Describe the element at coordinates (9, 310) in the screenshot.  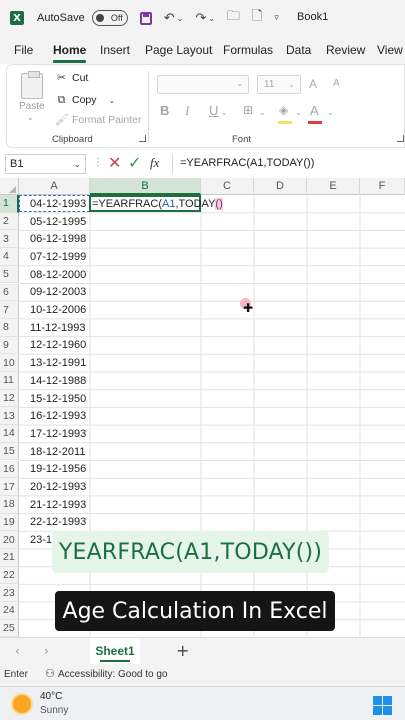
I see `row-header: 7` at that location.